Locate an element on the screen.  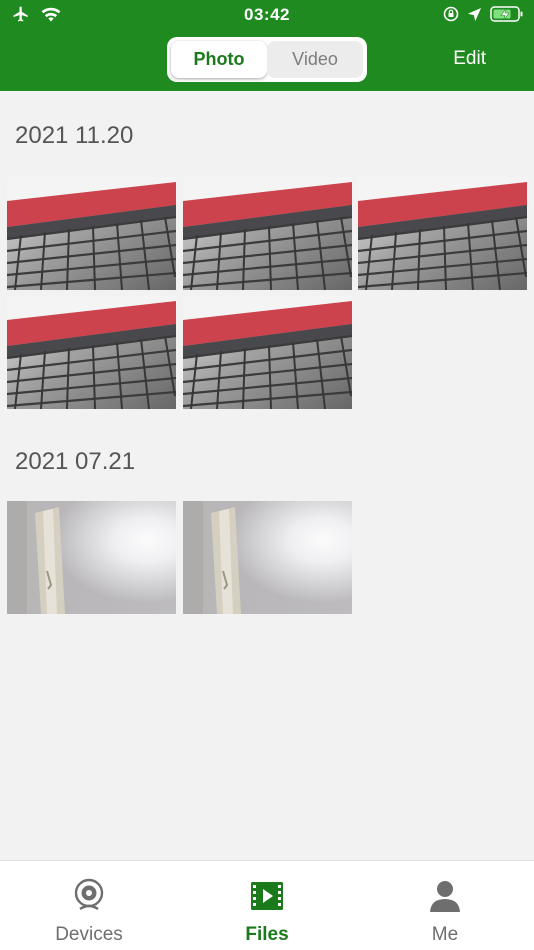
bottom-tab-bar: Devices Files Me is located at coordinates (267, 905).